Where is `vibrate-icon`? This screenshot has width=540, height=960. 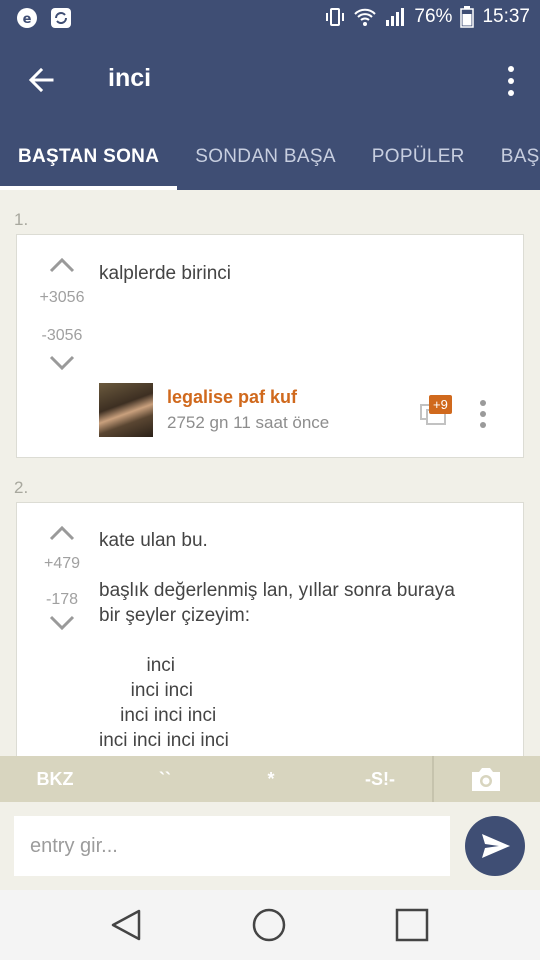
vibrate-icon is located at coordinates (335, 17).